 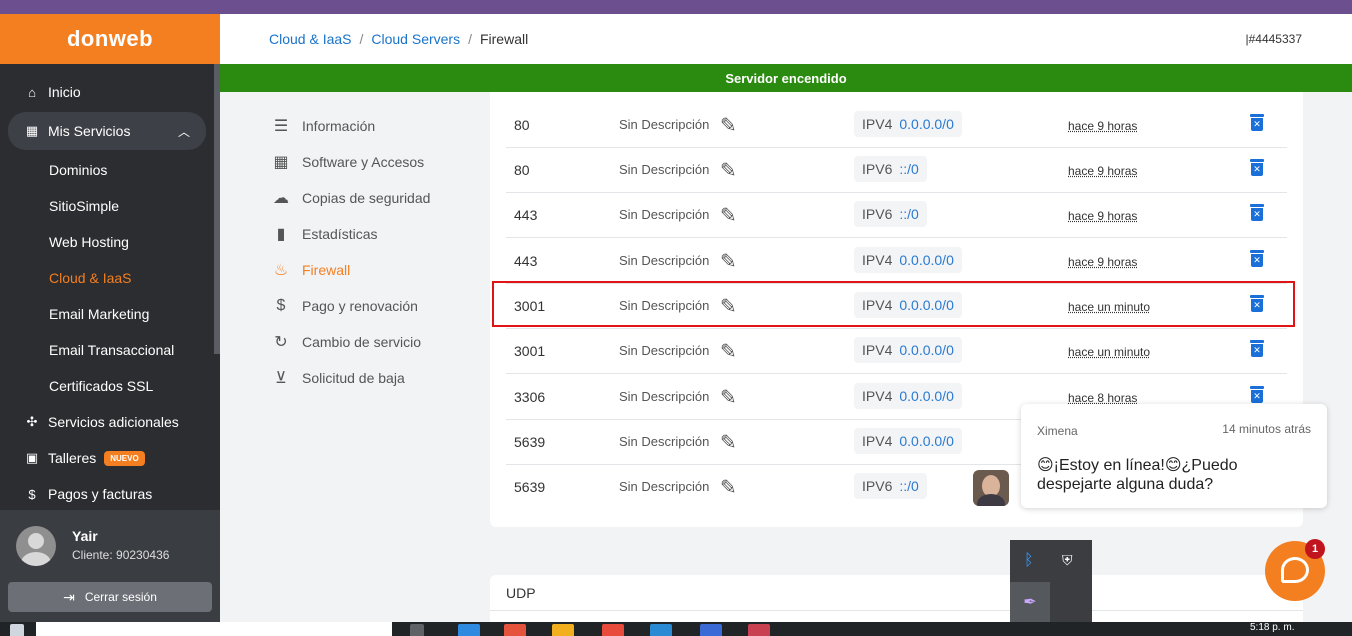 What do you see at coordinates (613, 630) in the screenshot?
I see `chrome-icon` at bounding box center [613, 630].